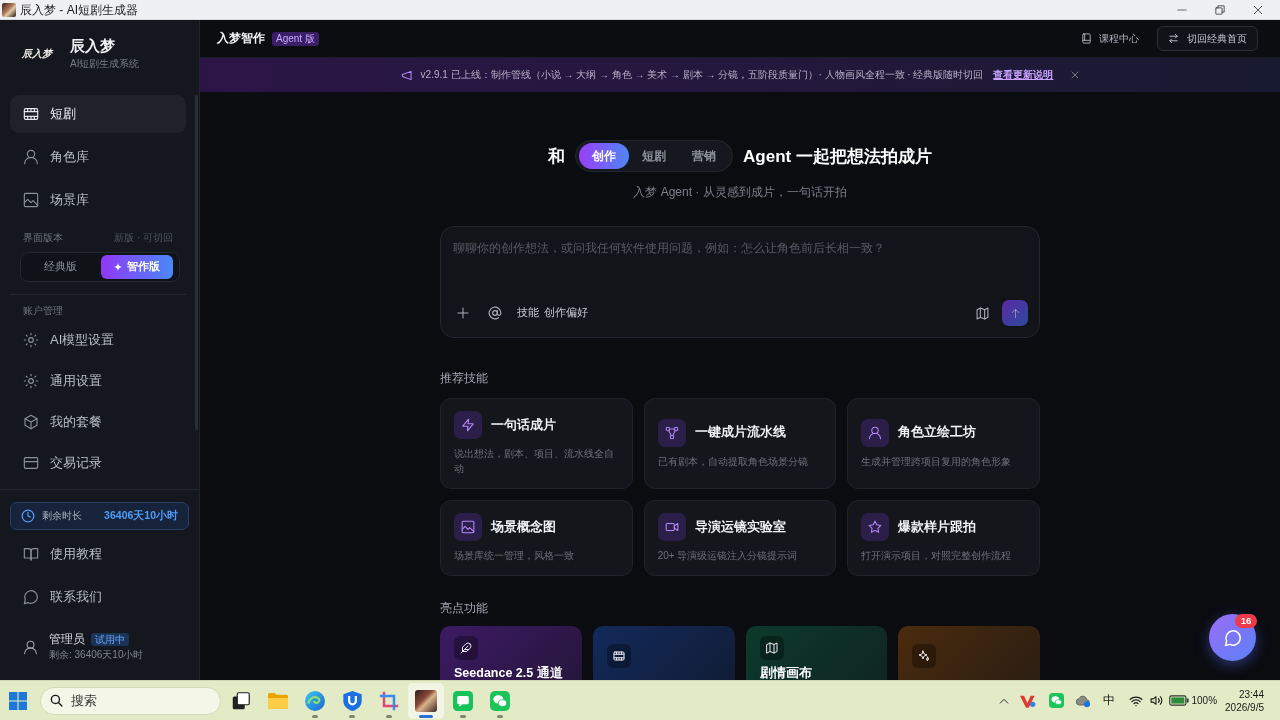  What do you see at coordinates (31, 340) in the screenshot?
I see `sun-icon` at bounding box center [31, 340].